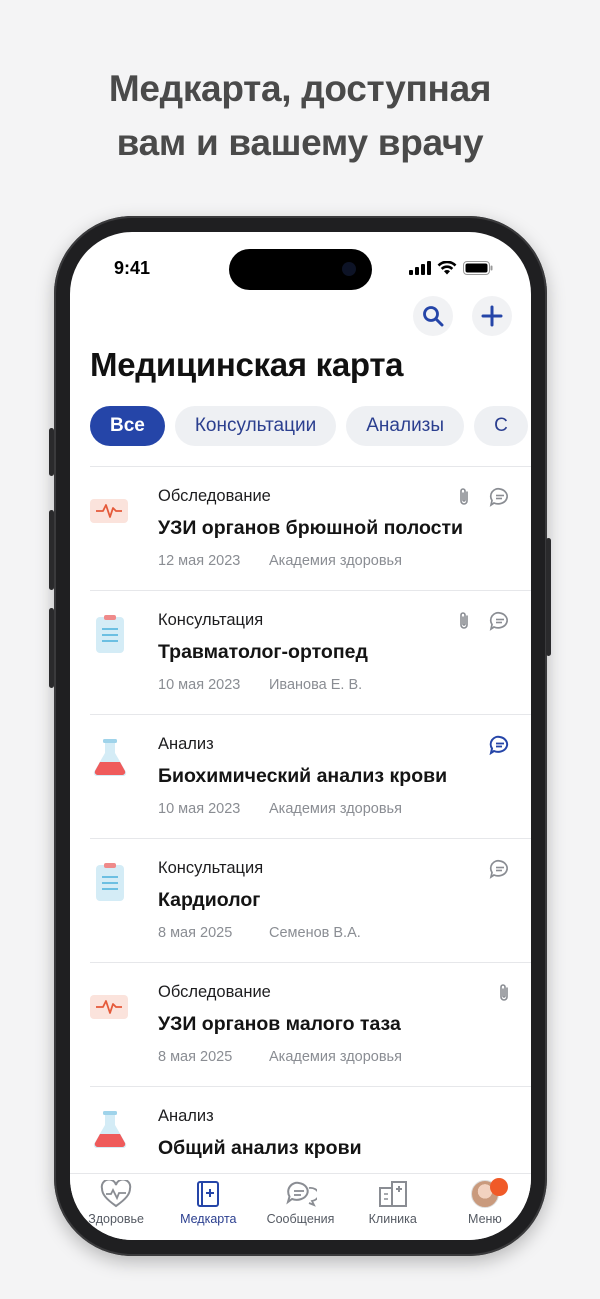 The width and height of the screenshot is (600, 1299). What do you see at coordinates (485, 1219) in the screenshot?
I see `tab-label: Меню` at bounding box center [485, 1219].